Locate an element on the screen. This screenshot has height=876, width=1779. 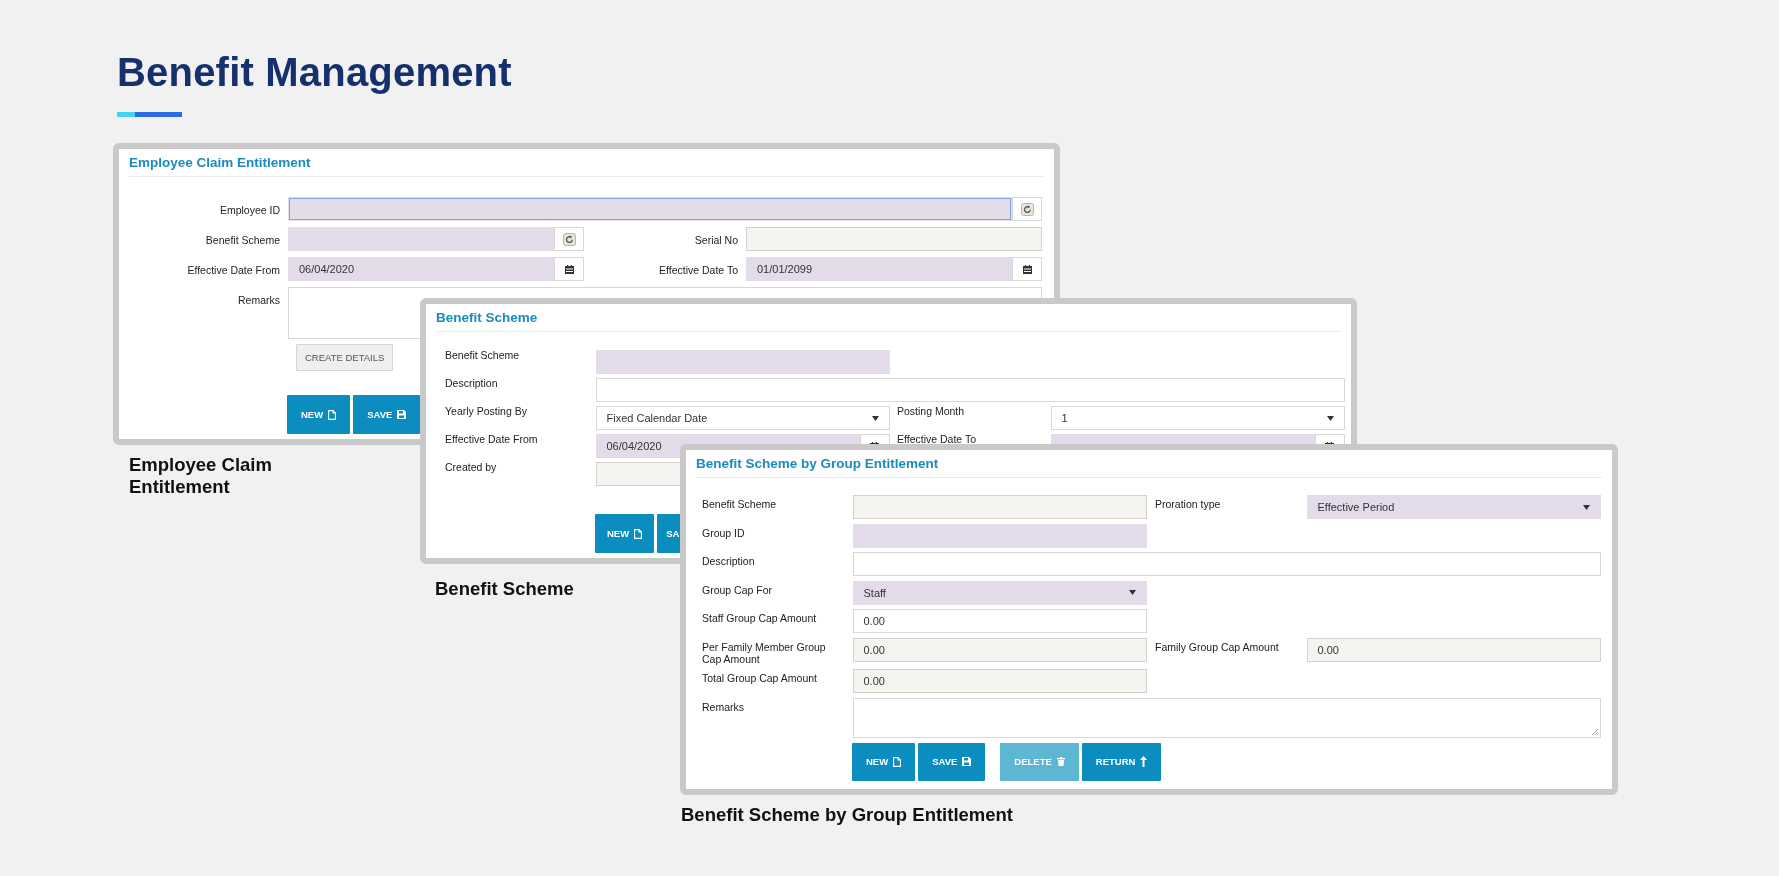
field-label: Created by is located at coordinates (471, 467).